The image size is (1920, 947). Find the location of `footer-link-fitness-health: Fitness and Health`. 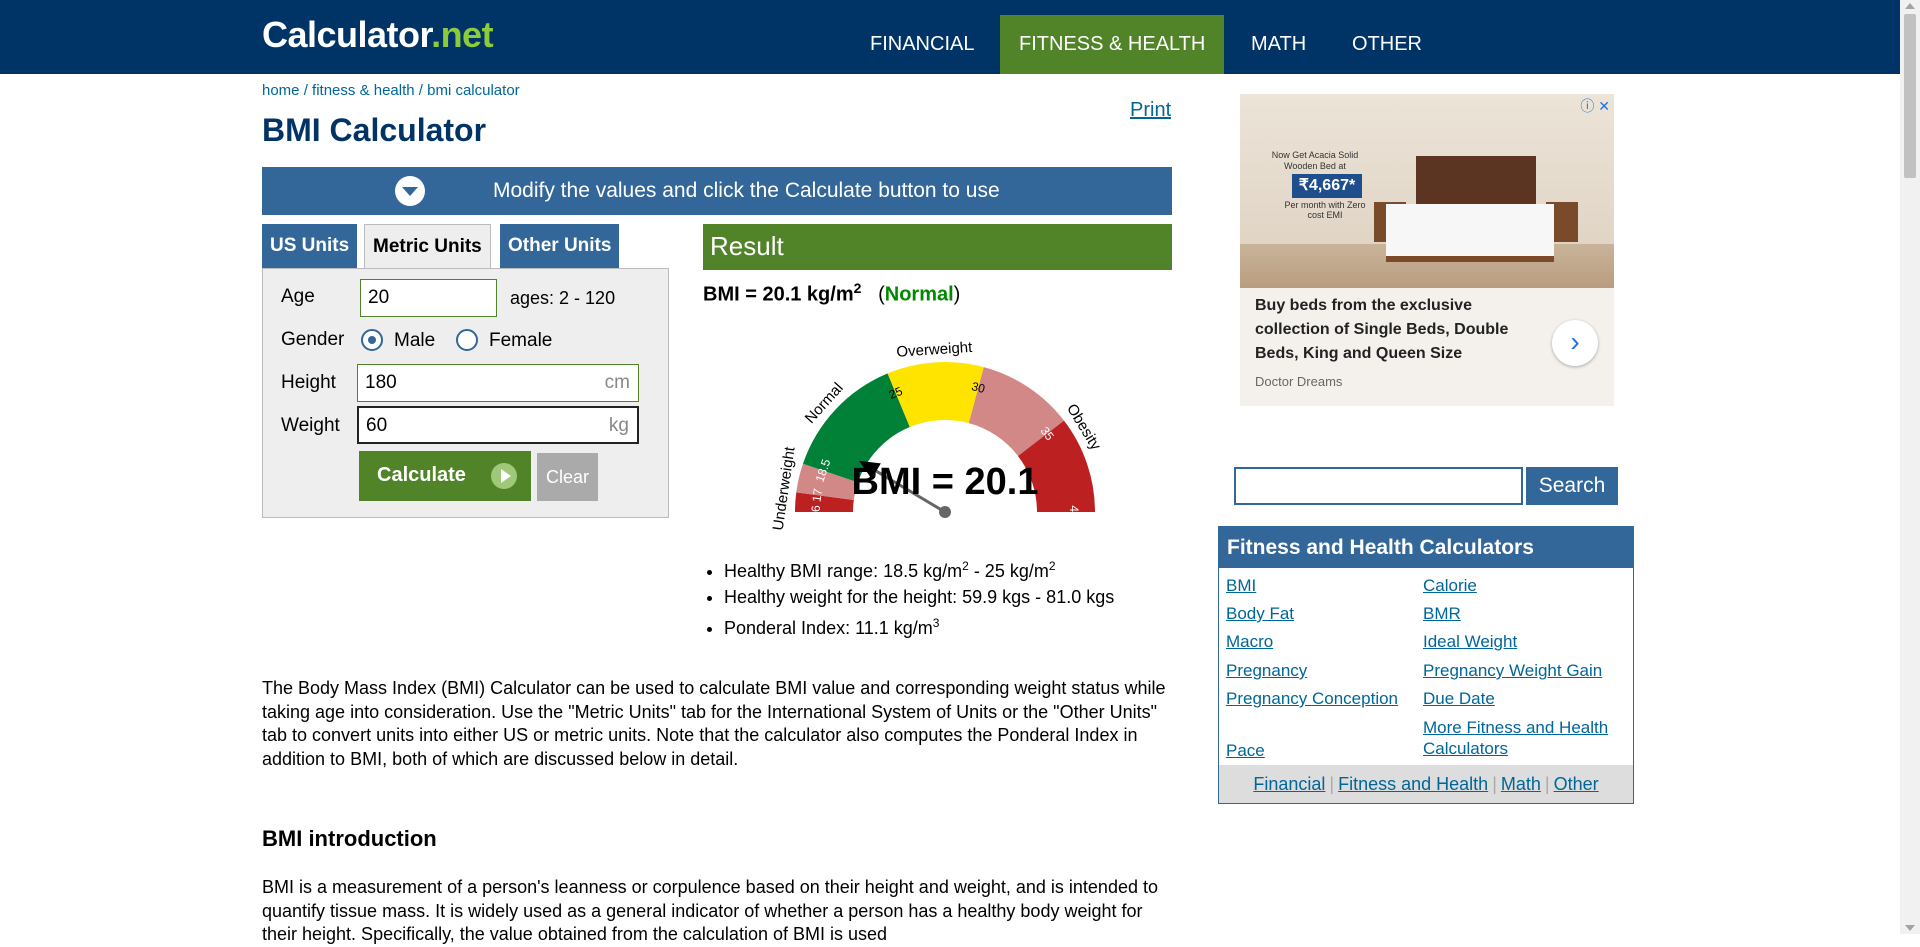

footer-link-fitness-health: Fitness and Health is located at coordinates (1413, 784).